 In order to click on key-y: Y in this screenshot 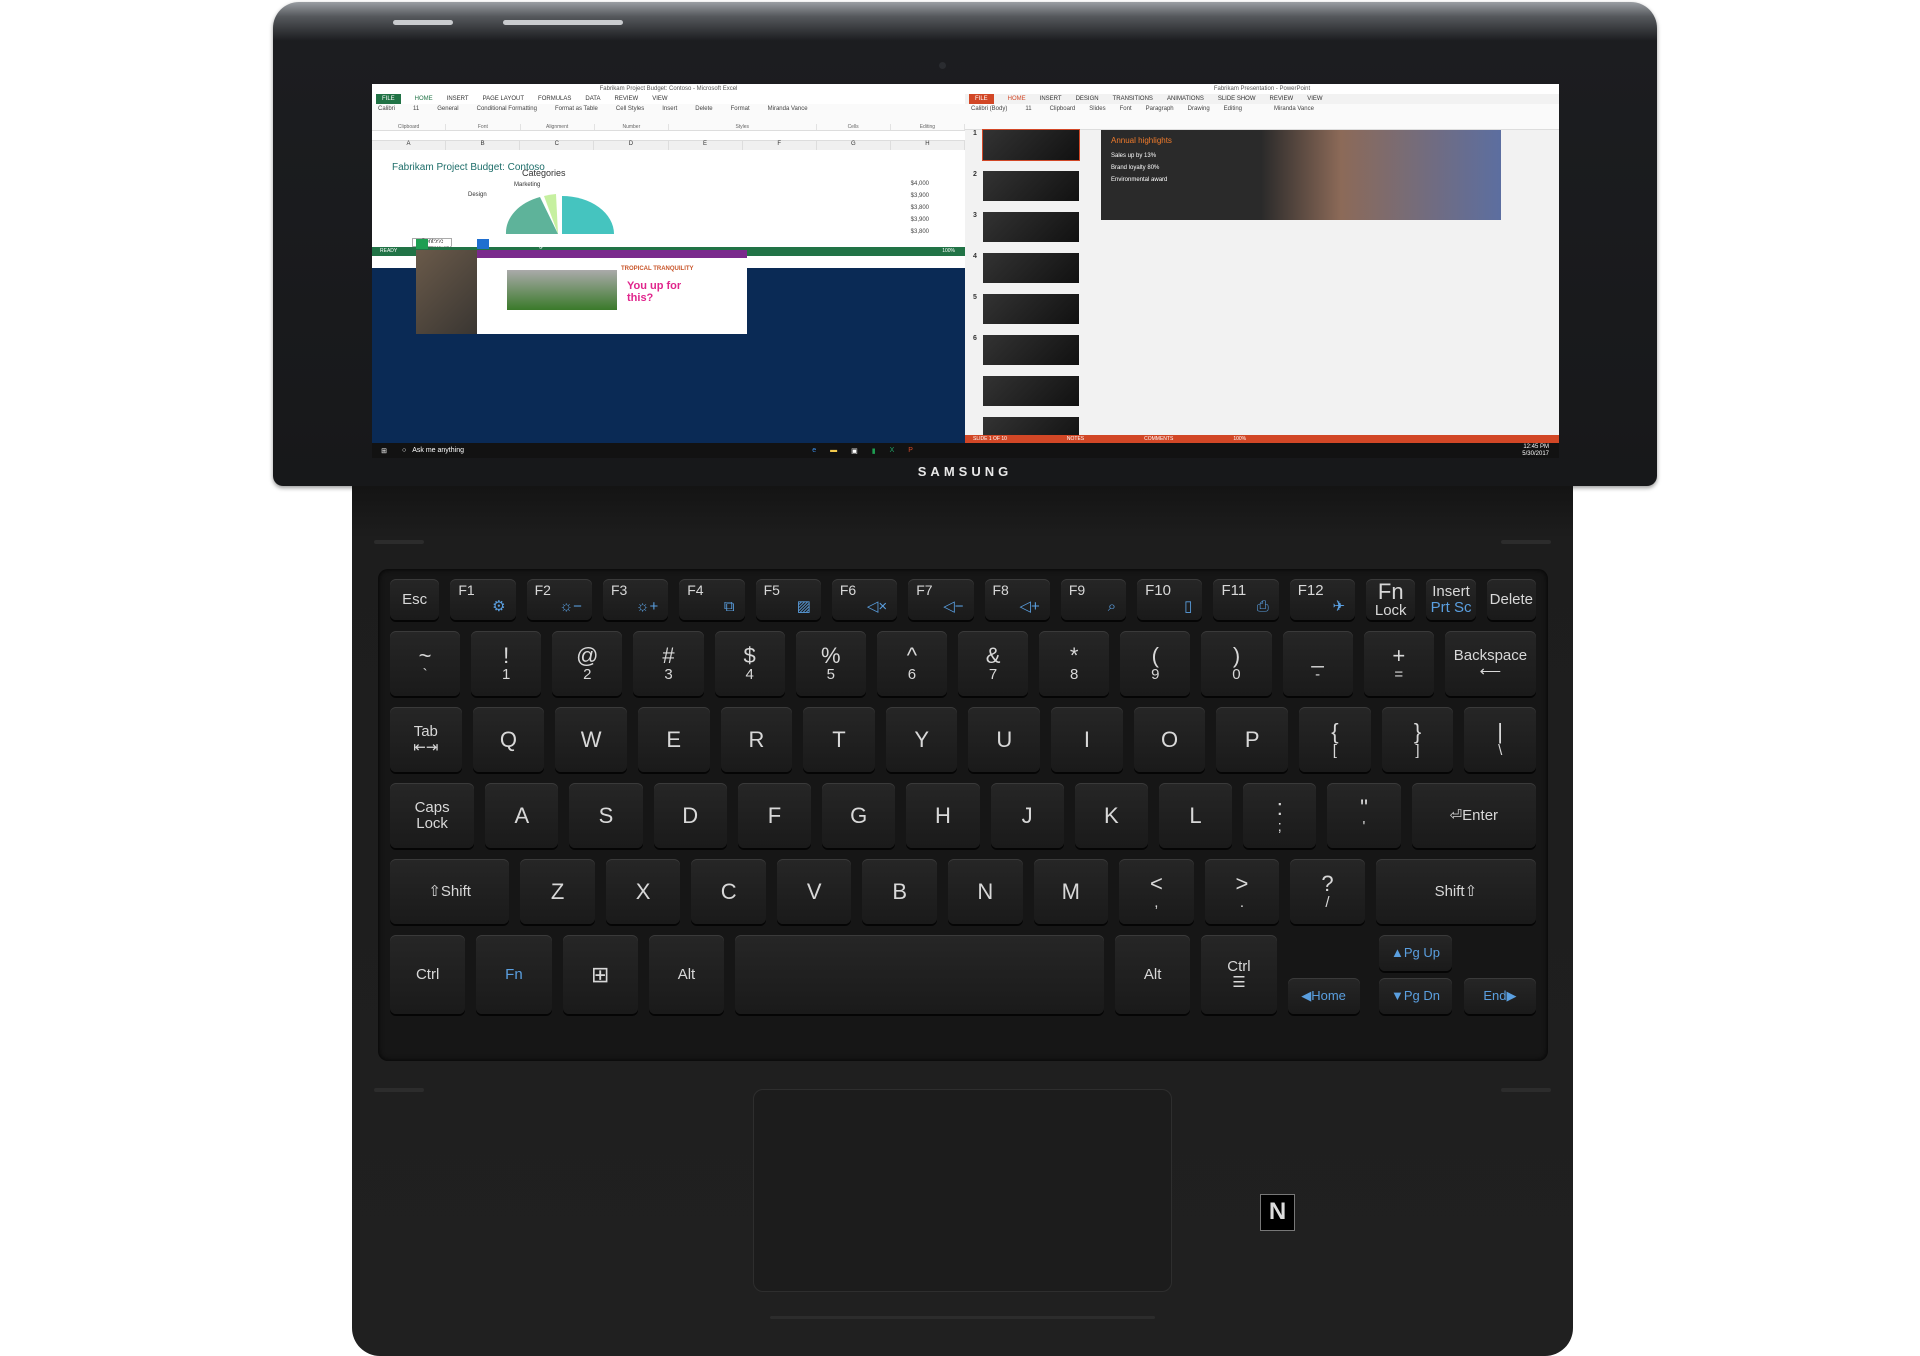, I will do `click(921, 739)`.